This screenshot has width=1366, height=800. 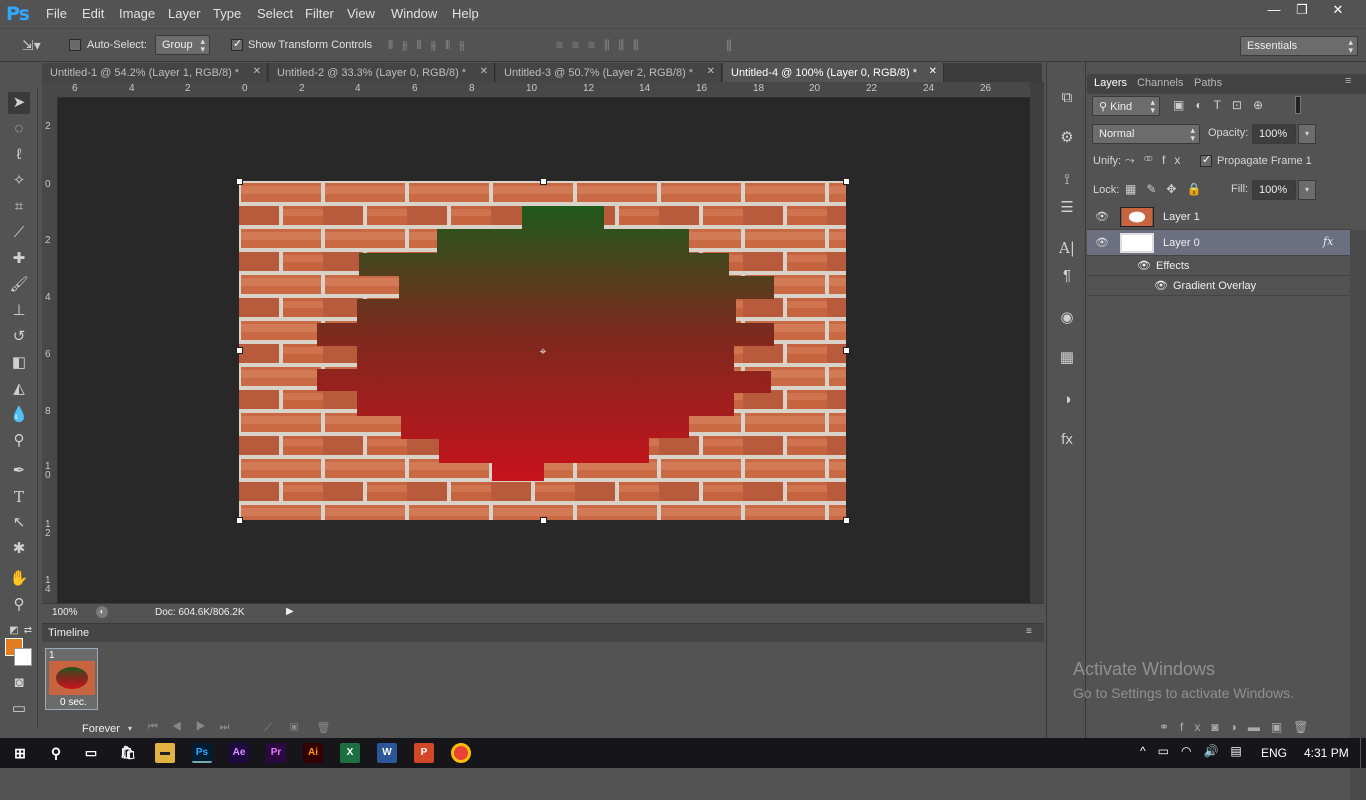 I want to click on fill-arrow-icon: ▾, so click(x=1307, y=190).